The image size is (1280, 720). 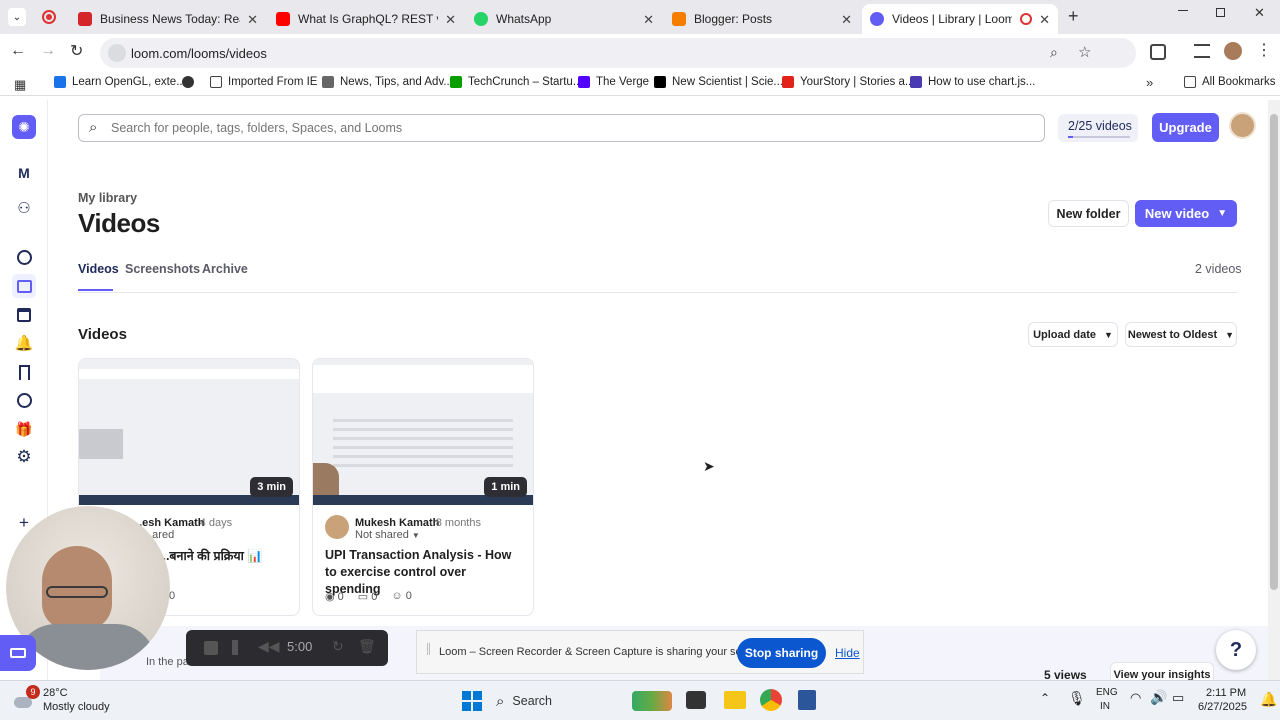 What do you see at coordinates (781, 653) in the screenshot?
I see `stop-sharing-button: Stop sharing` at bounding box center [781, 653].